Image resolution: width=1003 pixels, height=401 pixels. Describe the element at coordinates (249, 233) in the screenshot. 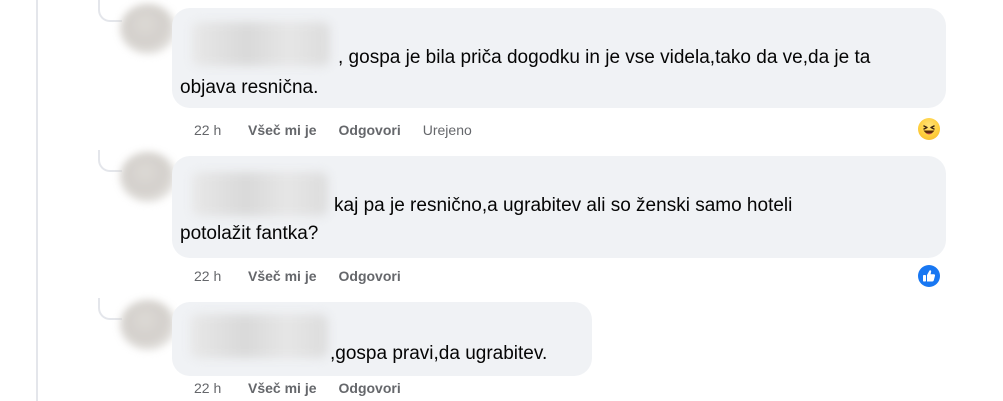

I see `comment-text-line: potolažit fantka?` at that location.